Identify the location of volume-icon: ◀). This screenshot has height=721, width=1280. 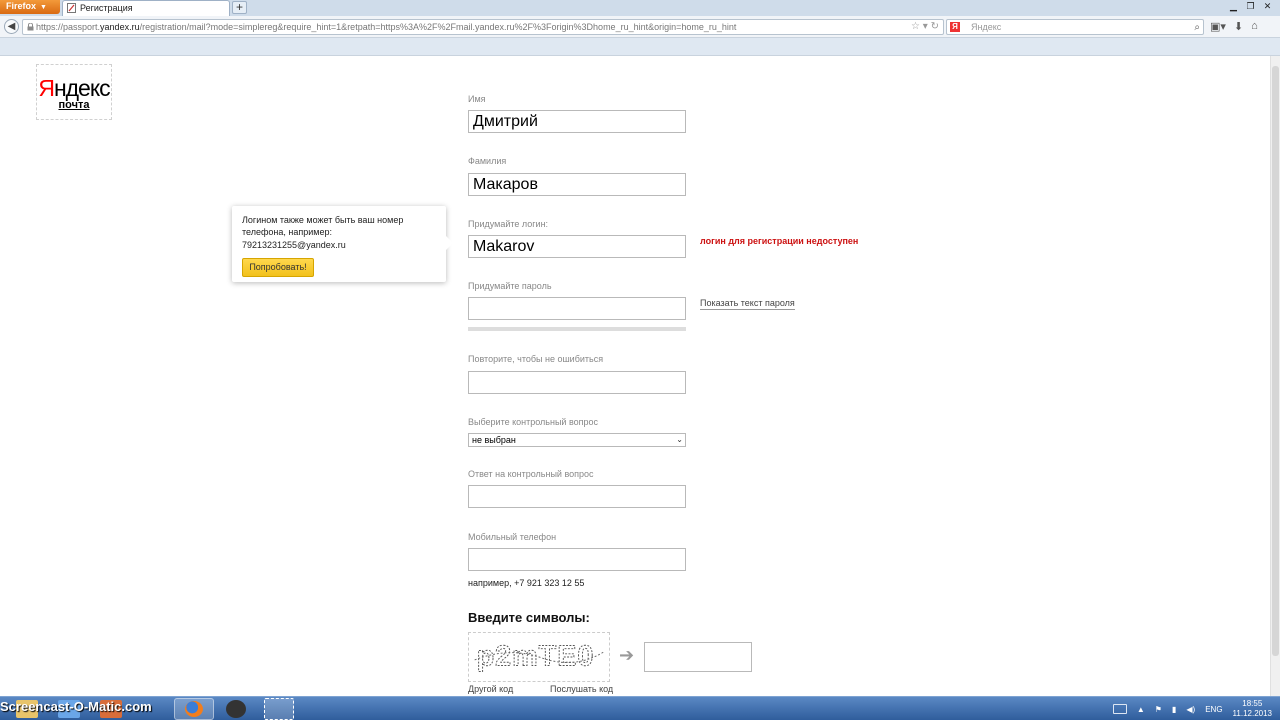
(1190, 709).